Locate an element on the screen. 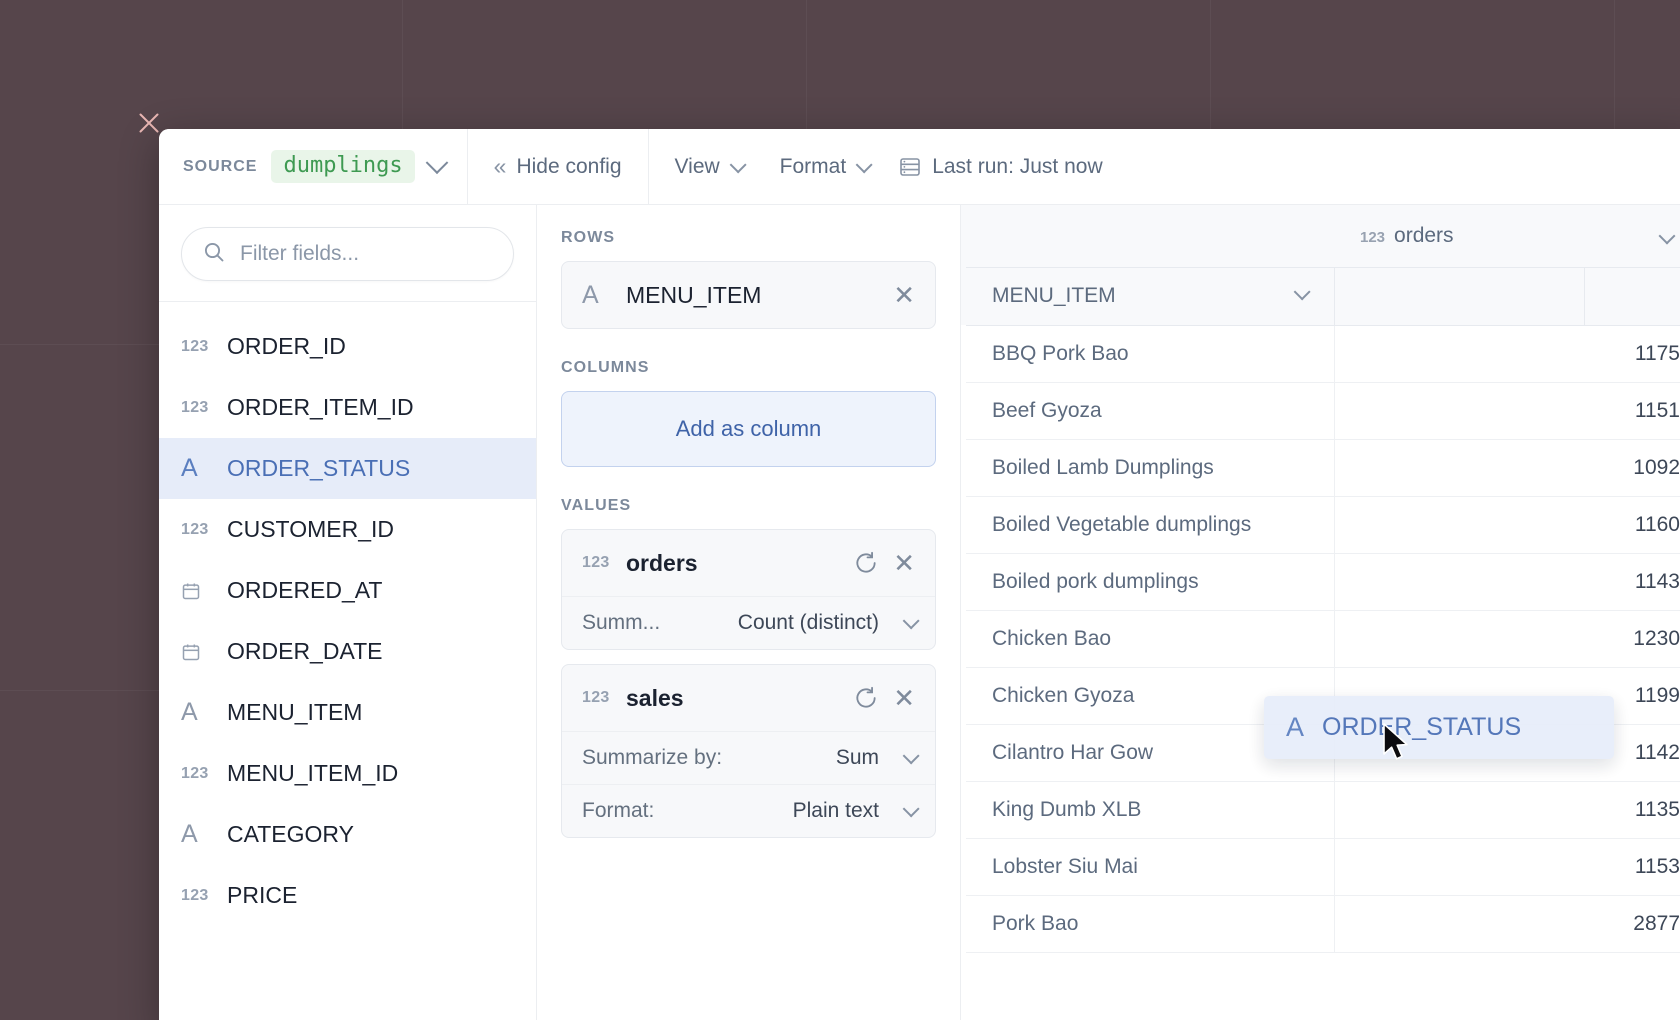 The width and height of the screenshot is (1680, 1020). field-item-menu-item: A MENU_ITEM is located at coordinates (347, 712).